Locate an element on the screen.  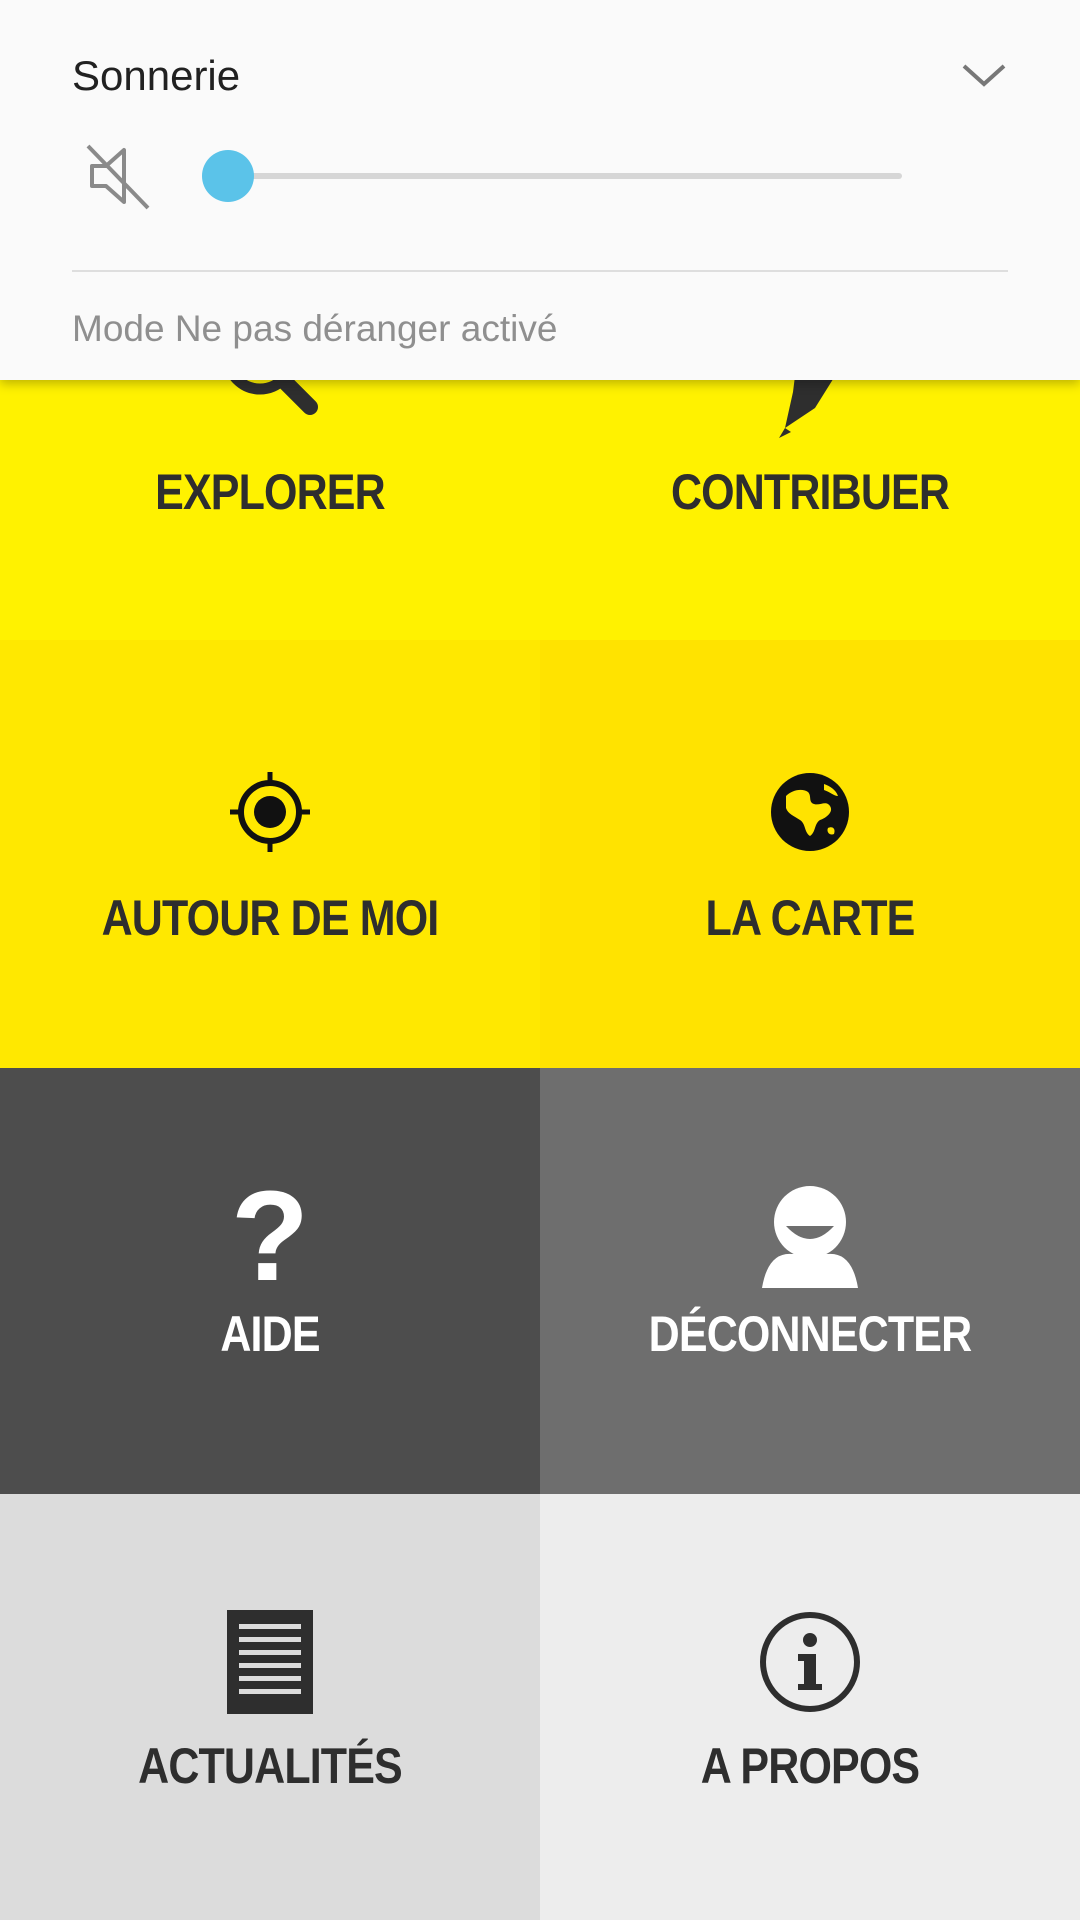
volume-slider is located at coordinates (552, 176).